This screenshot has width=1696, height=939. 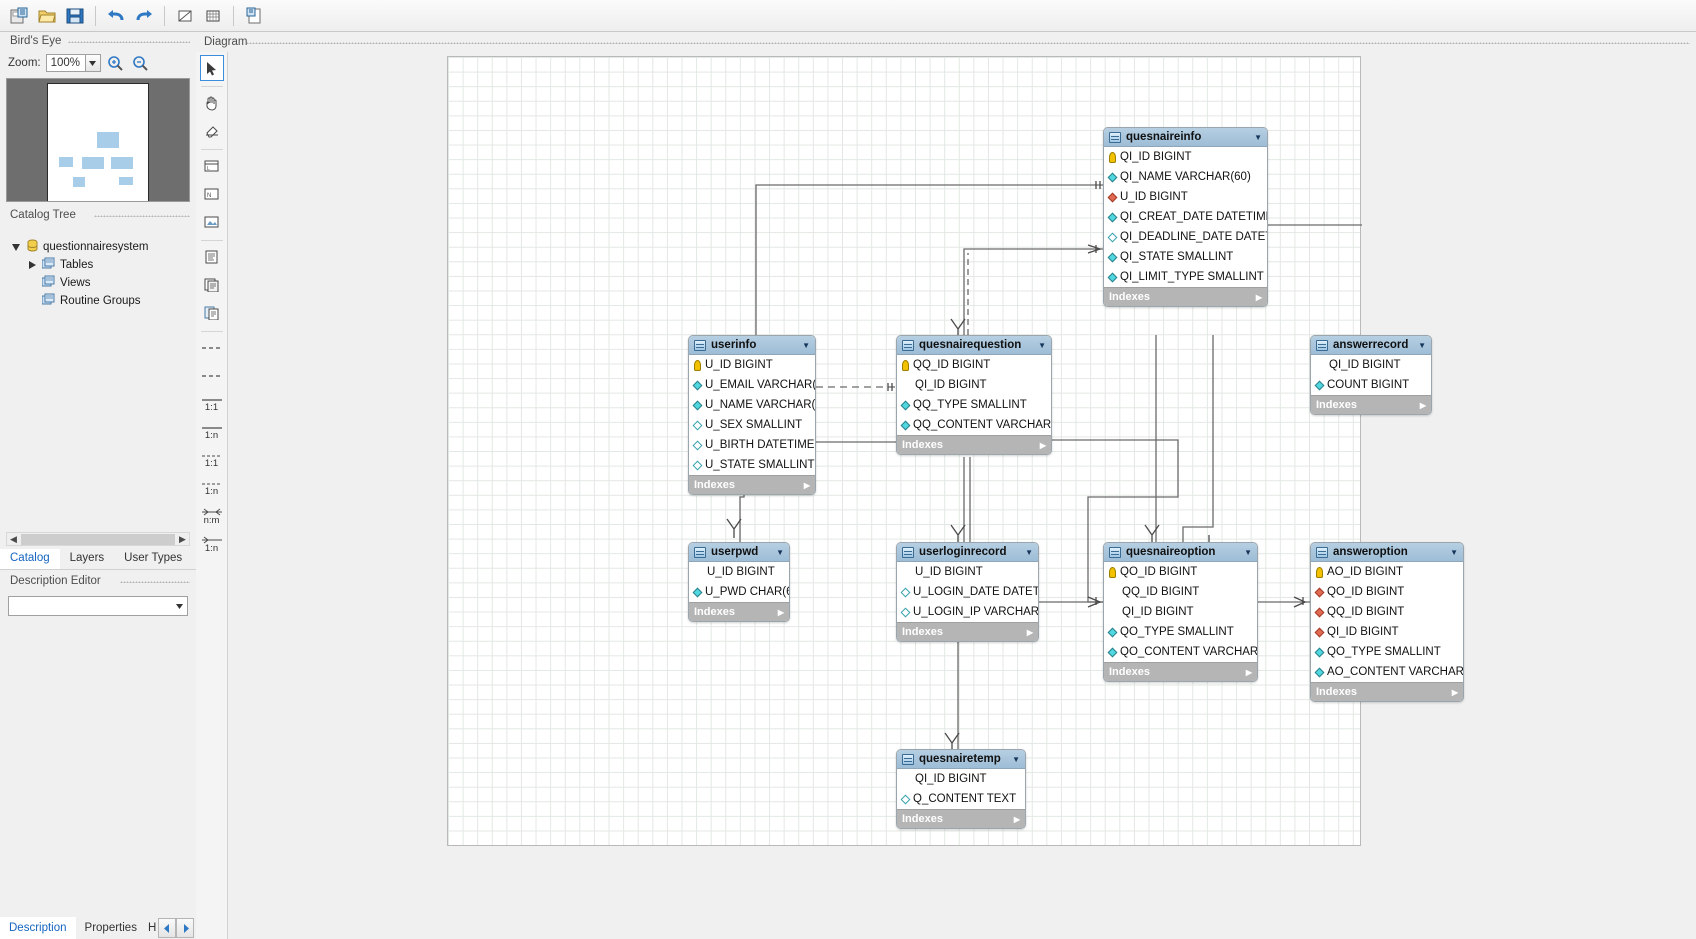 What do you see at coordinates (116, 63) in the screenshot?
I see `zoom-in-button` at bounding box center [116, 63].